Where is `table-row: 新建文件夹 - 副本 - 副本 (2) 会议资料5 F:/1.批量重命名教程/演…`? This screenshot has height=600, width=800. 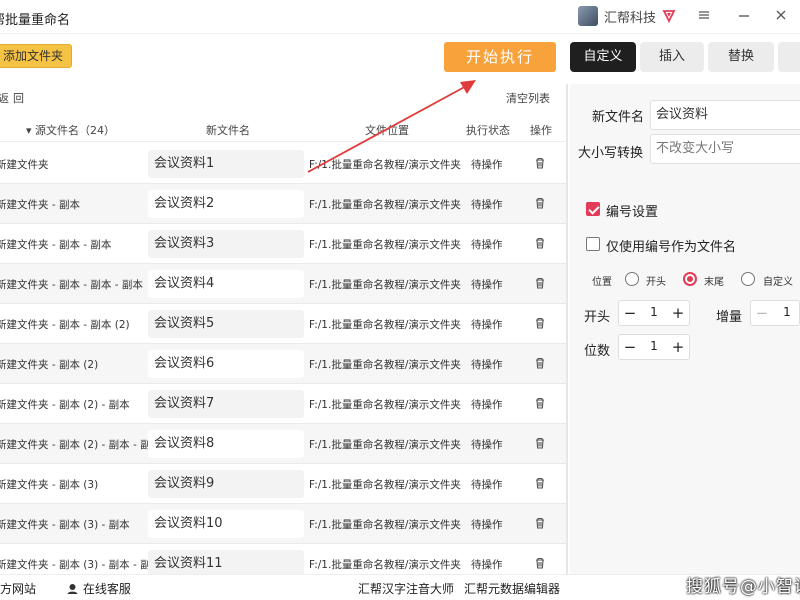 table-row: 新建文件夹 - 副本 - 副本 (2) 会议资料5 F:/1.批量重命名教程/演… is located at coordinates (283, 324).